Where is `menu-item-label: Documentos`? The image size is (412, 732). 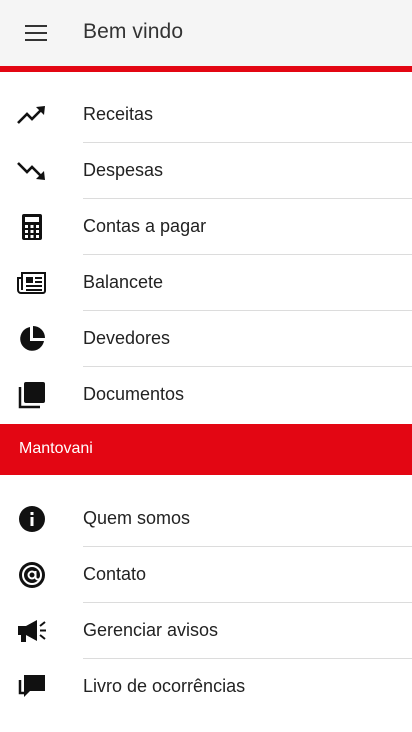
menu-item-label: Documentos is located at coordinates (134, 394).